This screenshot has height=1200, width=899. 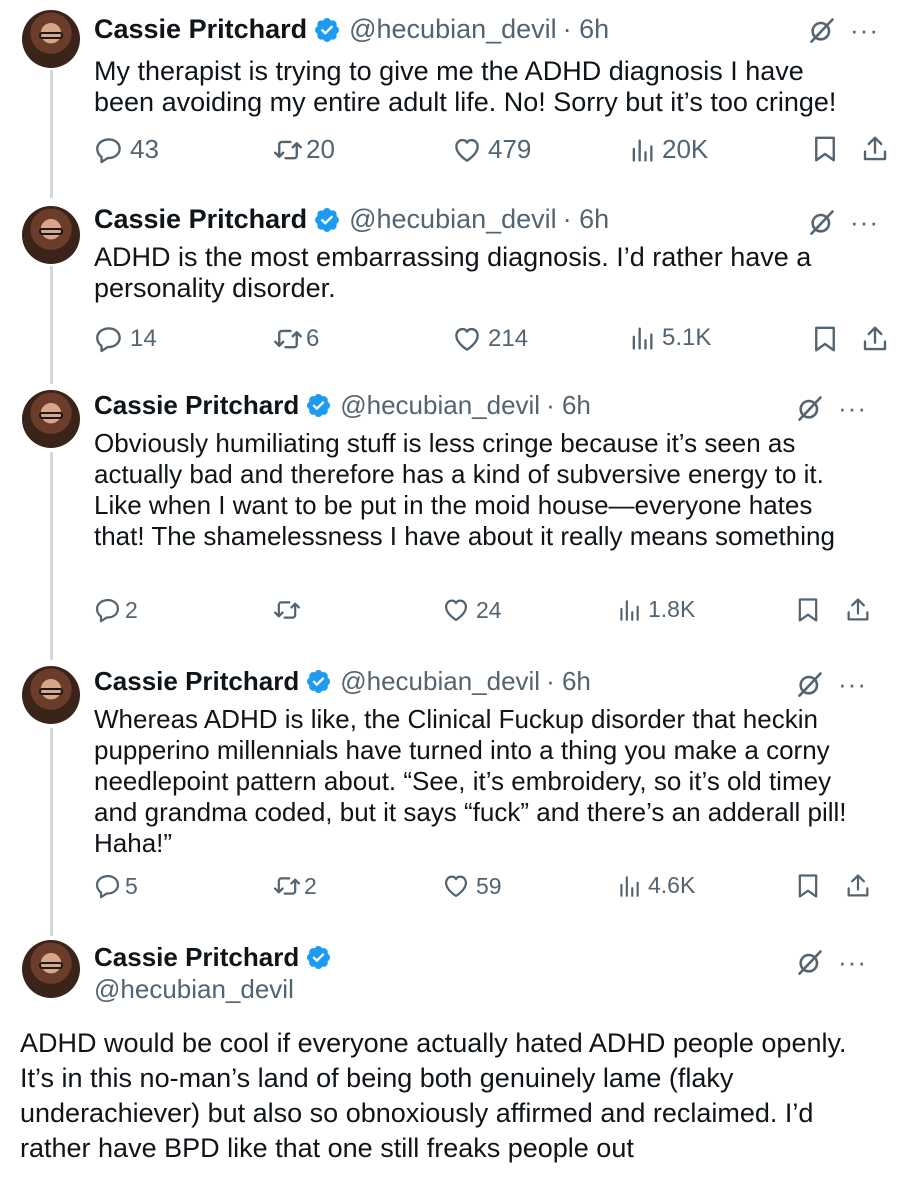 I want to click on retweet-count: 2, so click(x=310, y=885).